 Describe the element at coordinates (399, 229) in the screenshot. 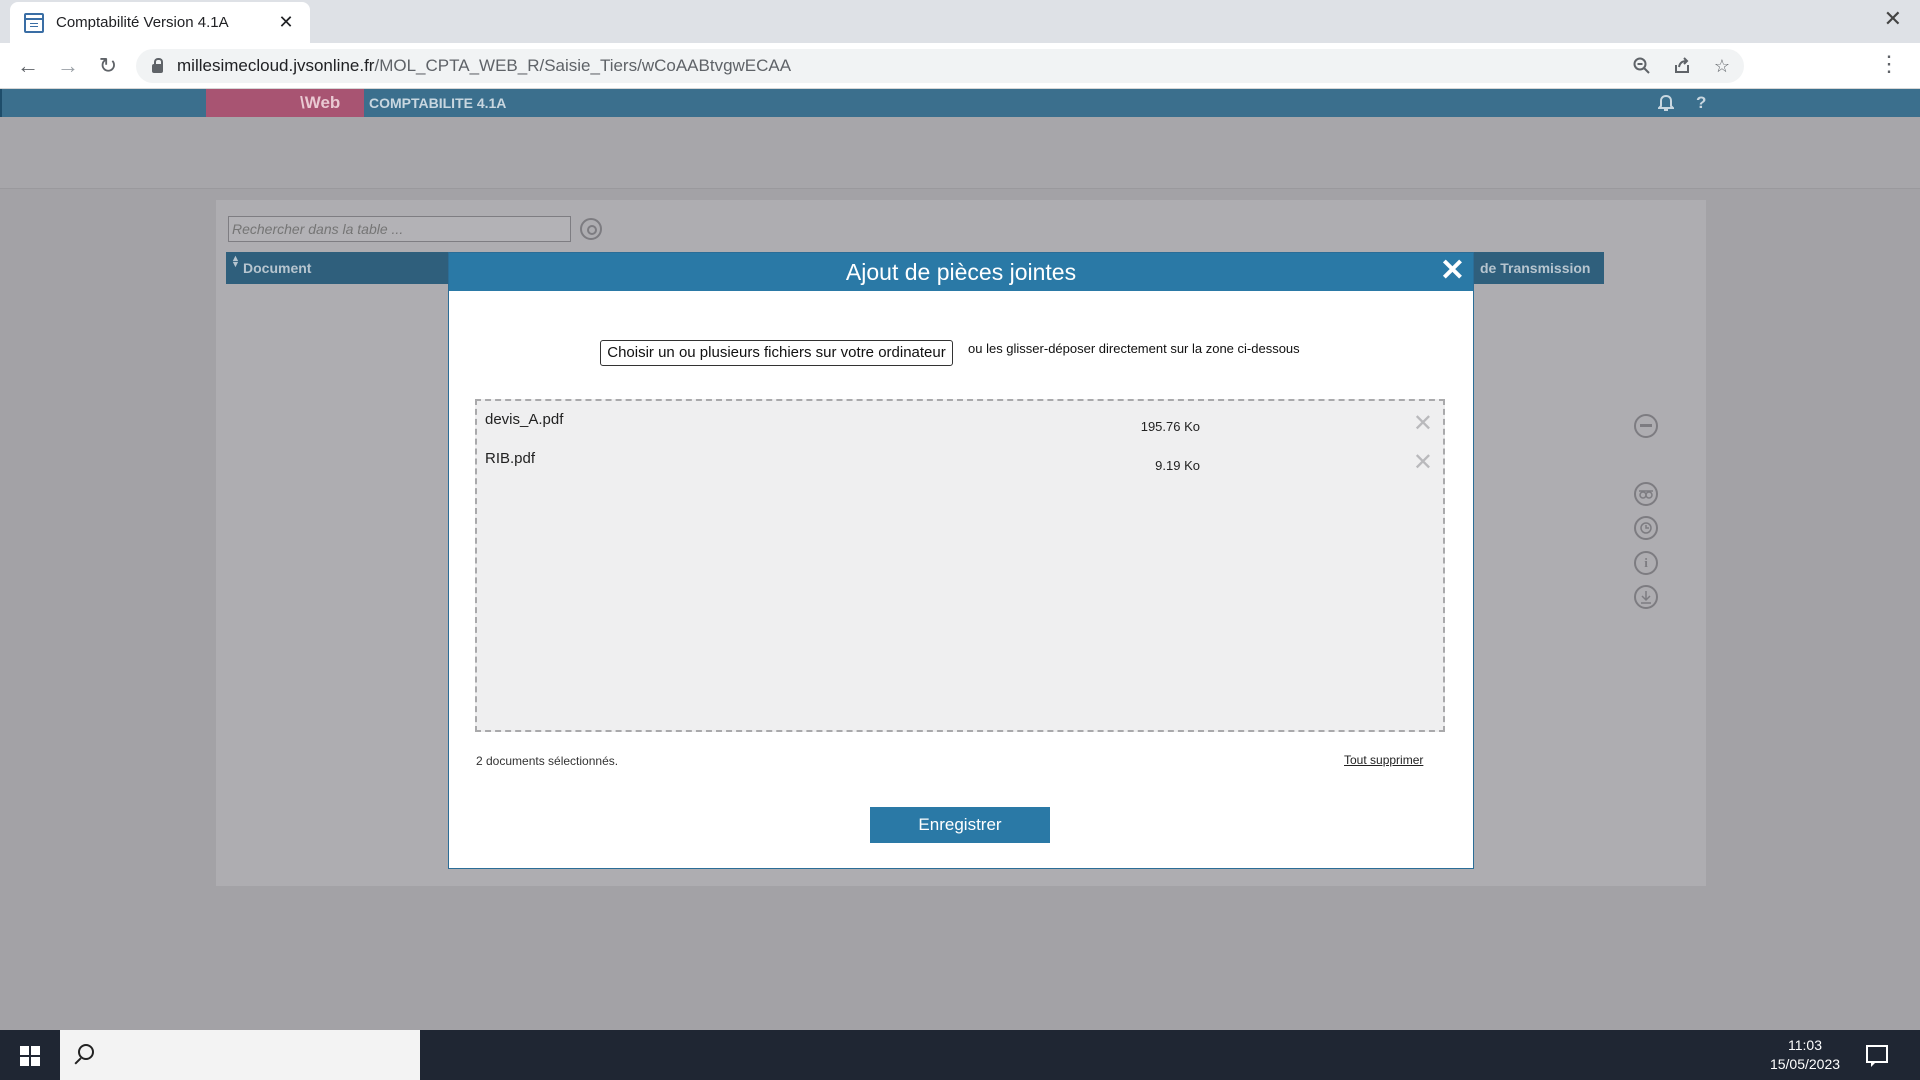

I see `table-search-input` at that location.